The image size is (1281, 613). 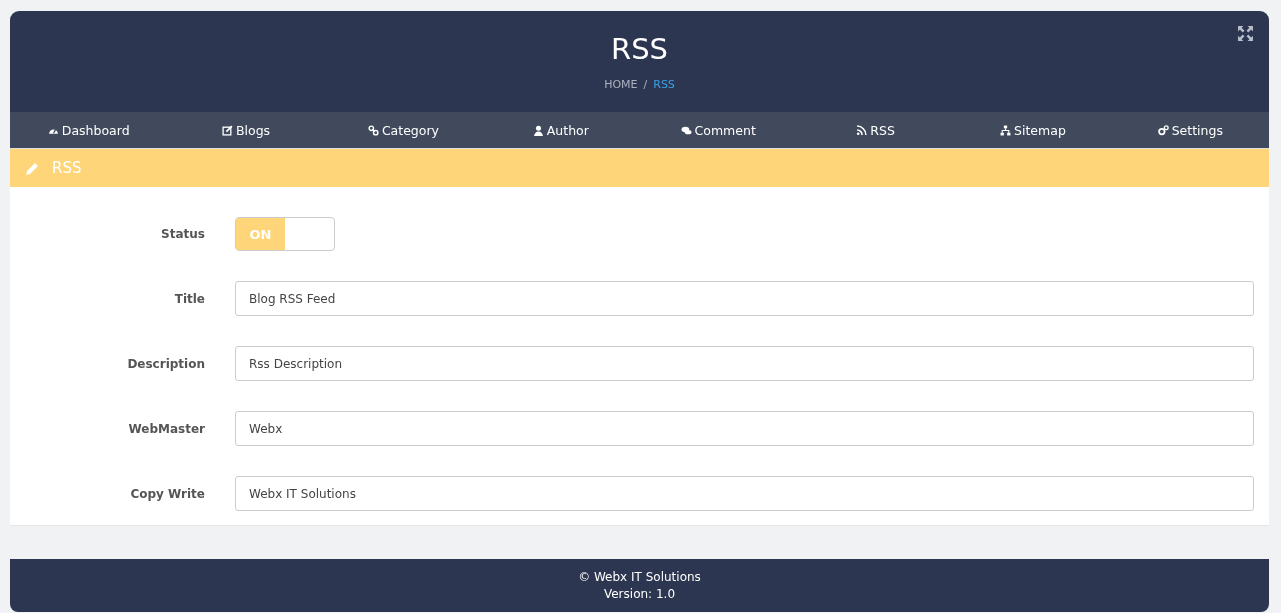 What do you see at coordinates (744, 363) in the screenshot?
I see `text-field: Rss Description` at bounding box center [744, 363].